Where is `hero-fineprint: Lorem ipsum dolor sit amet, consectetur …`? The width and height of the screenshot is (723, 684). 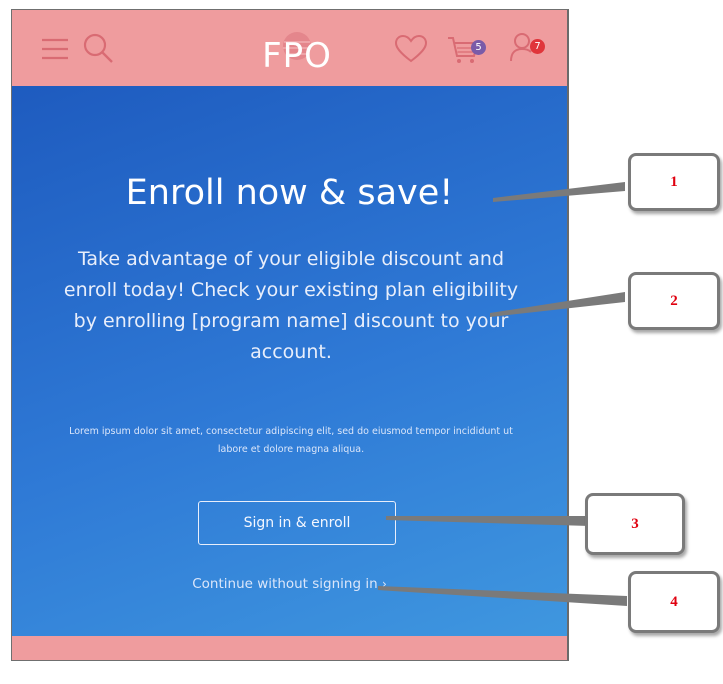
hero-fineprint: Lorem ipsum dolor sit amet, consectetur … is located at coordinates (291, 440).